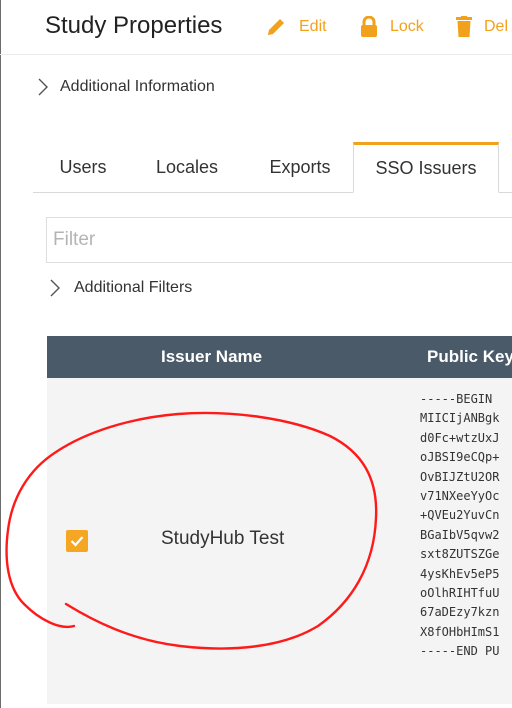 This screenshot has height=708, width=512. I want to click on column-header-issuer-name: Issuer Name, so click(211, 357).